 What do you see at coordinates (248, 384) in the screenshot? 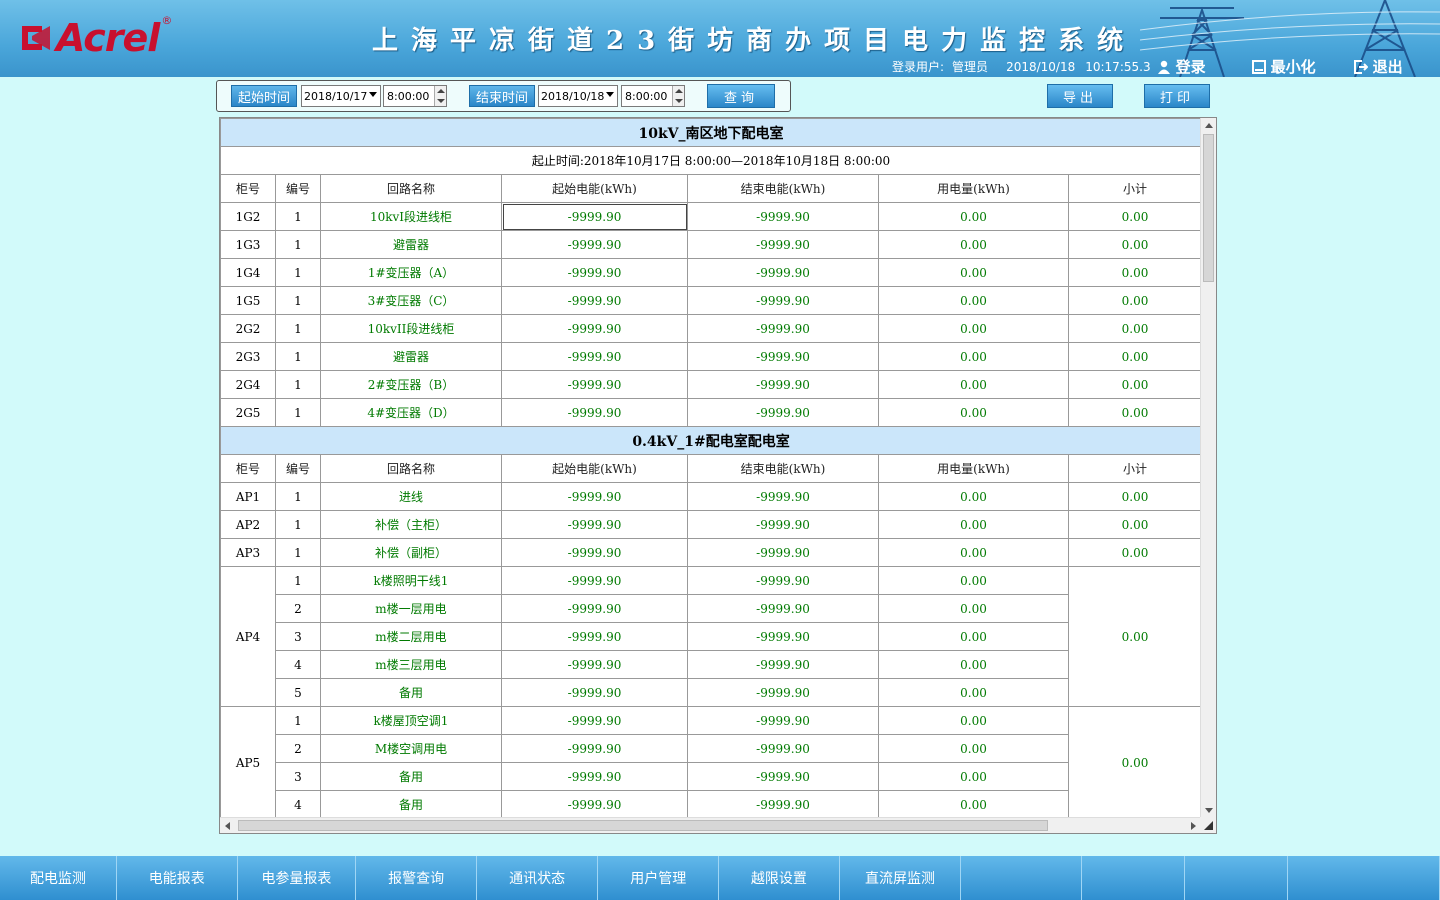
I see `cabinet-cell: 2G4` at bounding box center [248, 384].